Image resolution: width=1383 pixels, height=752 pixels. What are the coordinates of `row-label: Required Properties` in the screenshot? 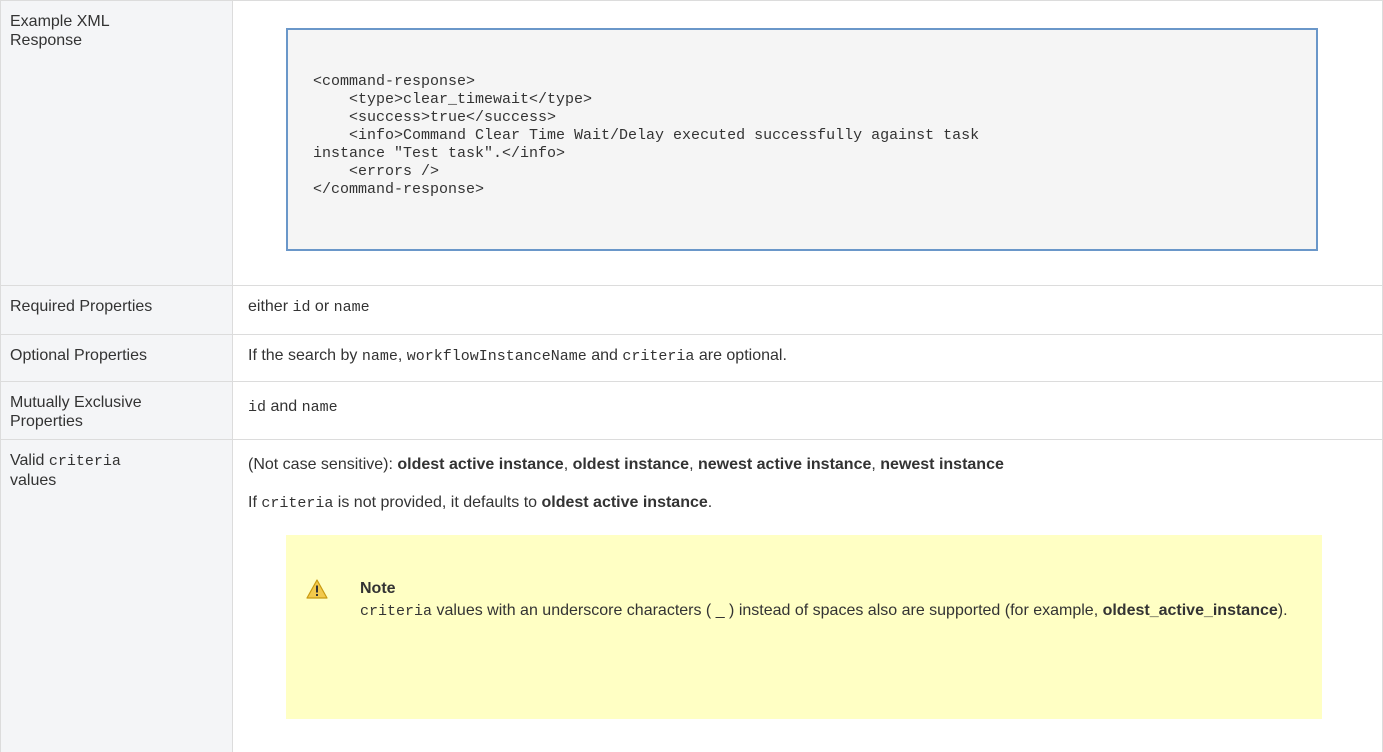 It's located at (116, 305).